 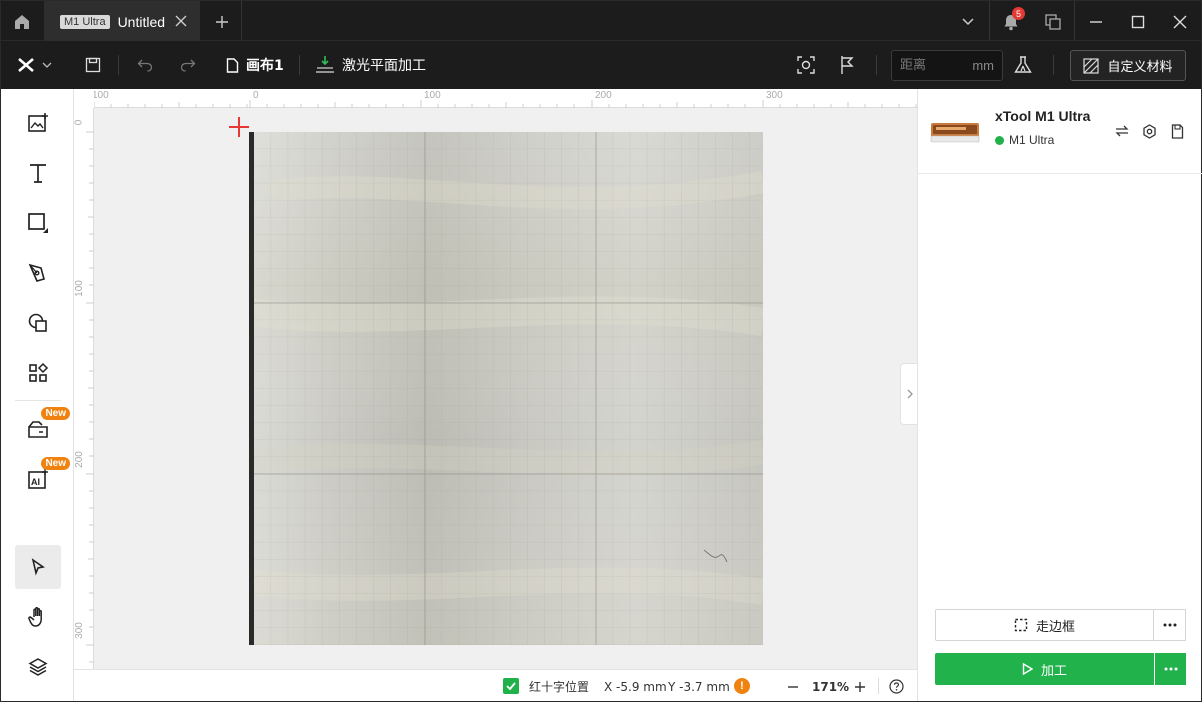 I want to click on save-button, so click(x=93, y=65).